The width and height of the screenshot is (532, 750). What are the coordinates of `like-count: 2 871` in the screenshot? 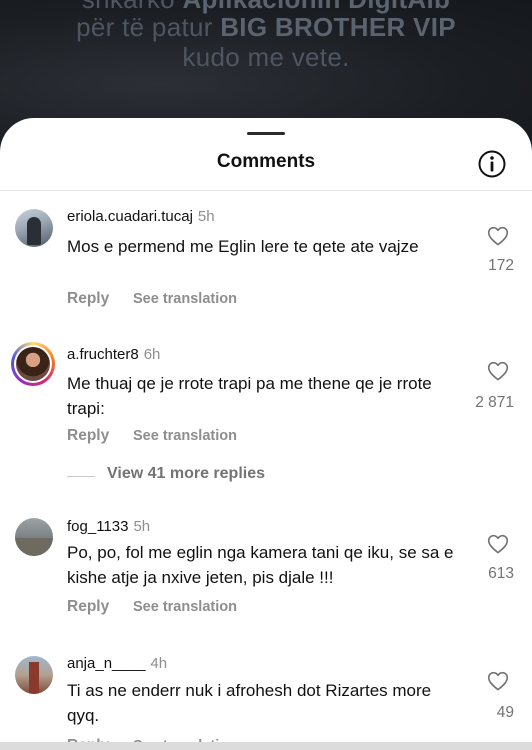 It's located at (494, 402).